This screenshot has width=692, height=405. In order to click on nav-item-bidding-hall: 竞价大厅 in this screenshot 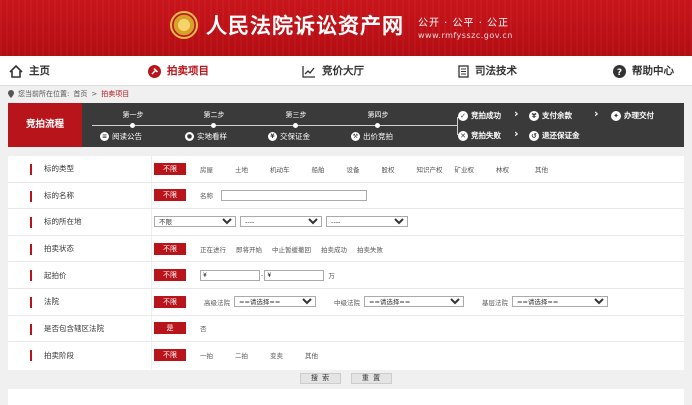, I will do `click(333, 71)`.